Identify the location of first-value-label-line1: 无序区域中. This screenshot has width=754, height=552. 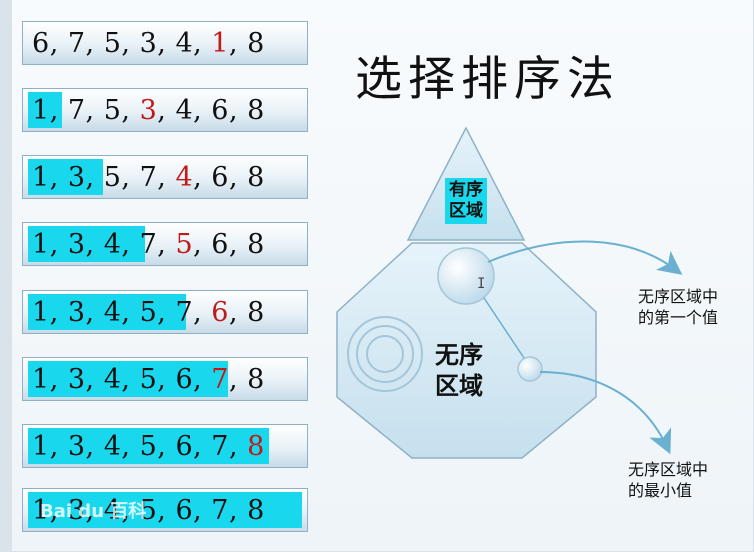
(678, 296).